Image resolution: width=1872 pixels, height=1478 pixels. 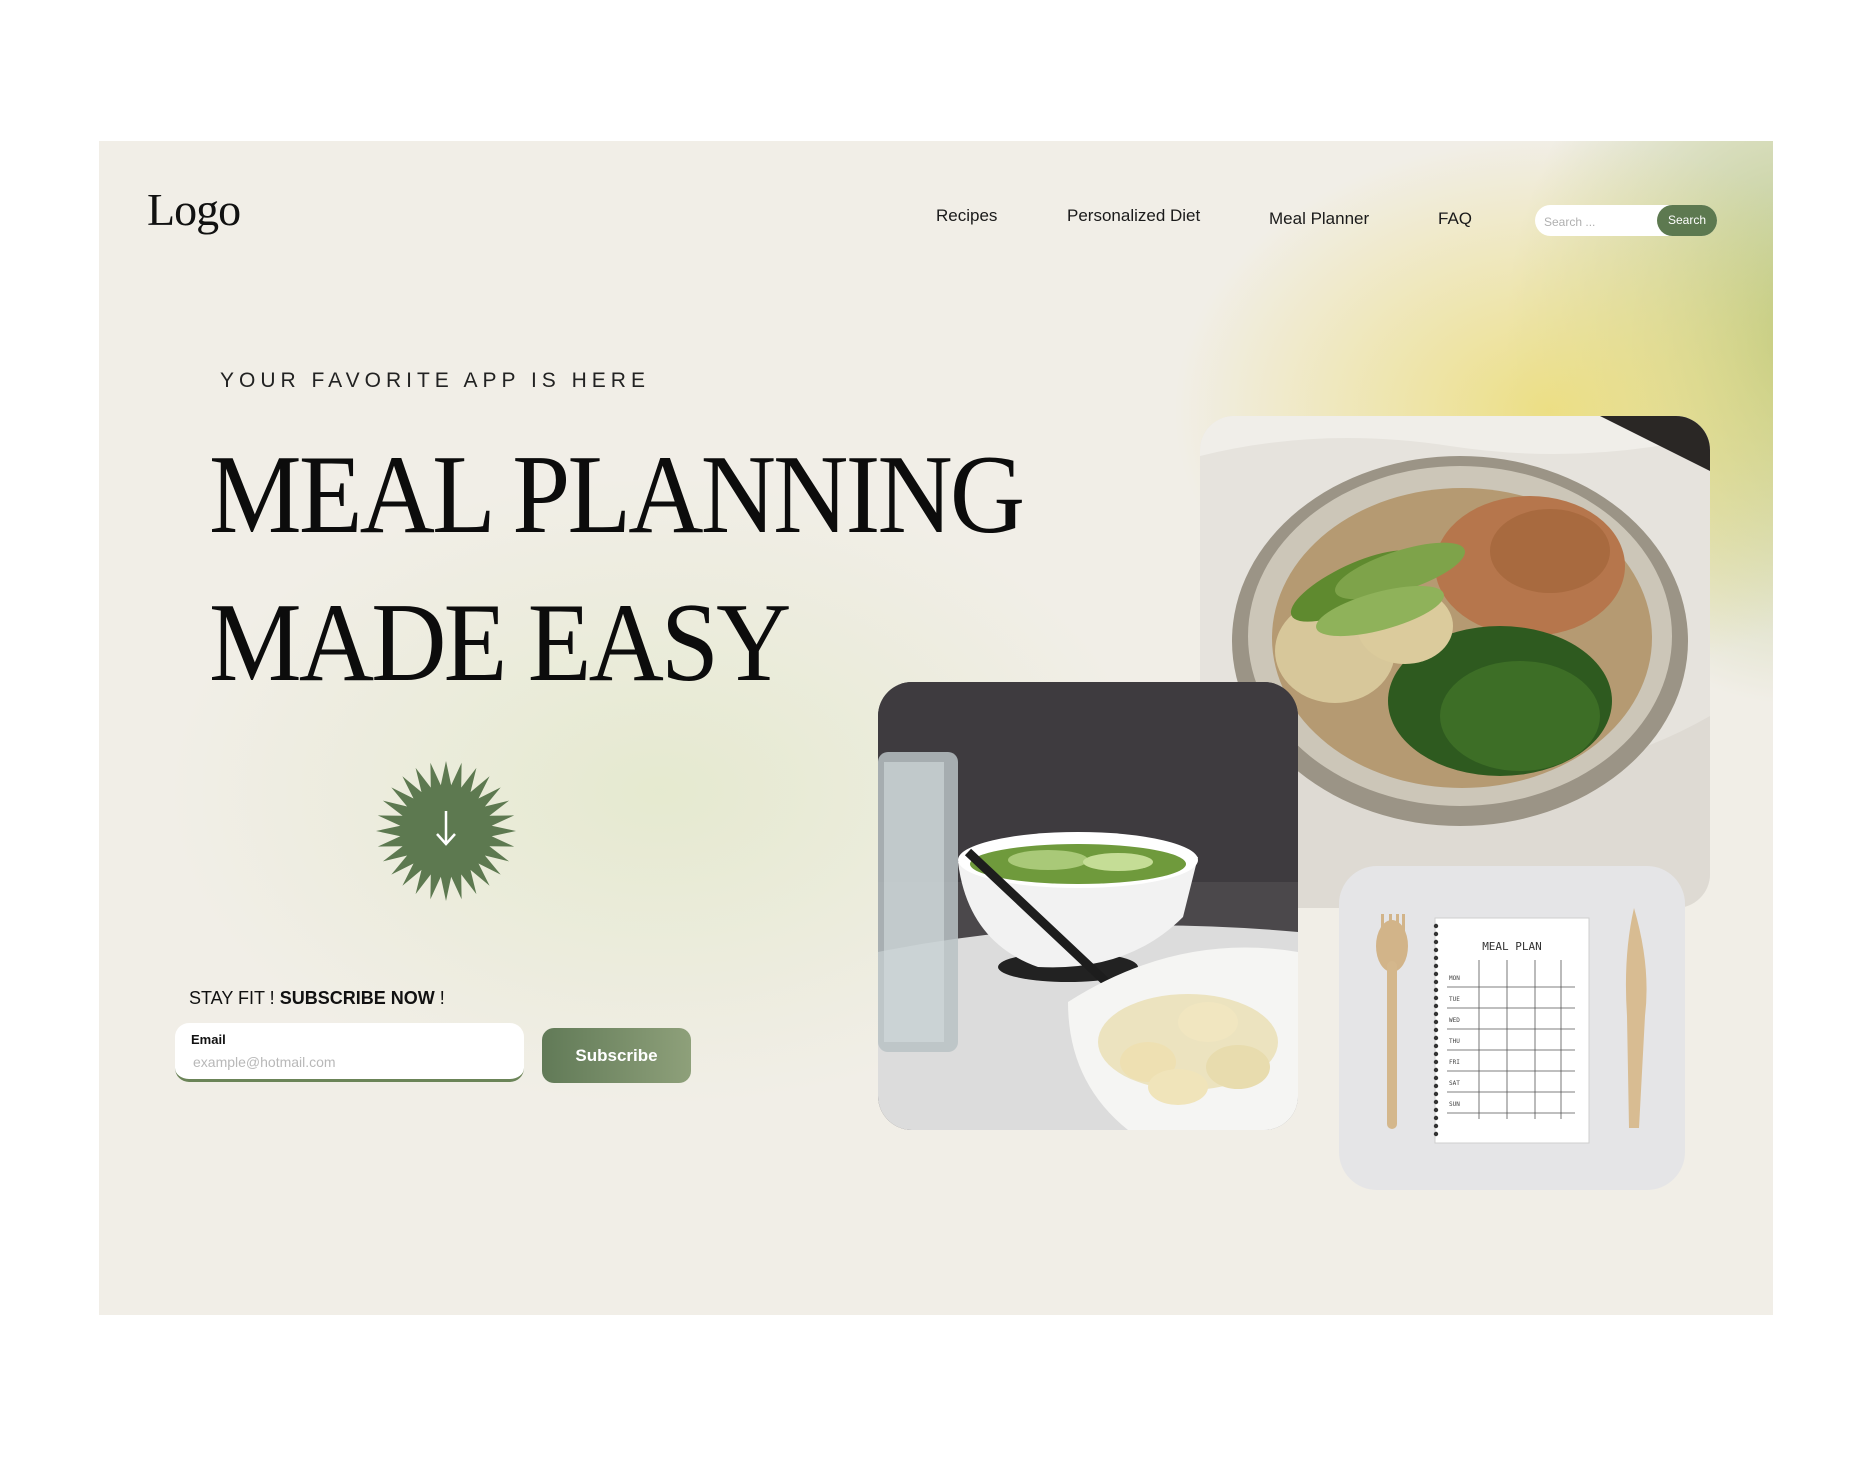 I want to click on email-field: Email, so click(x=349, y=1052).